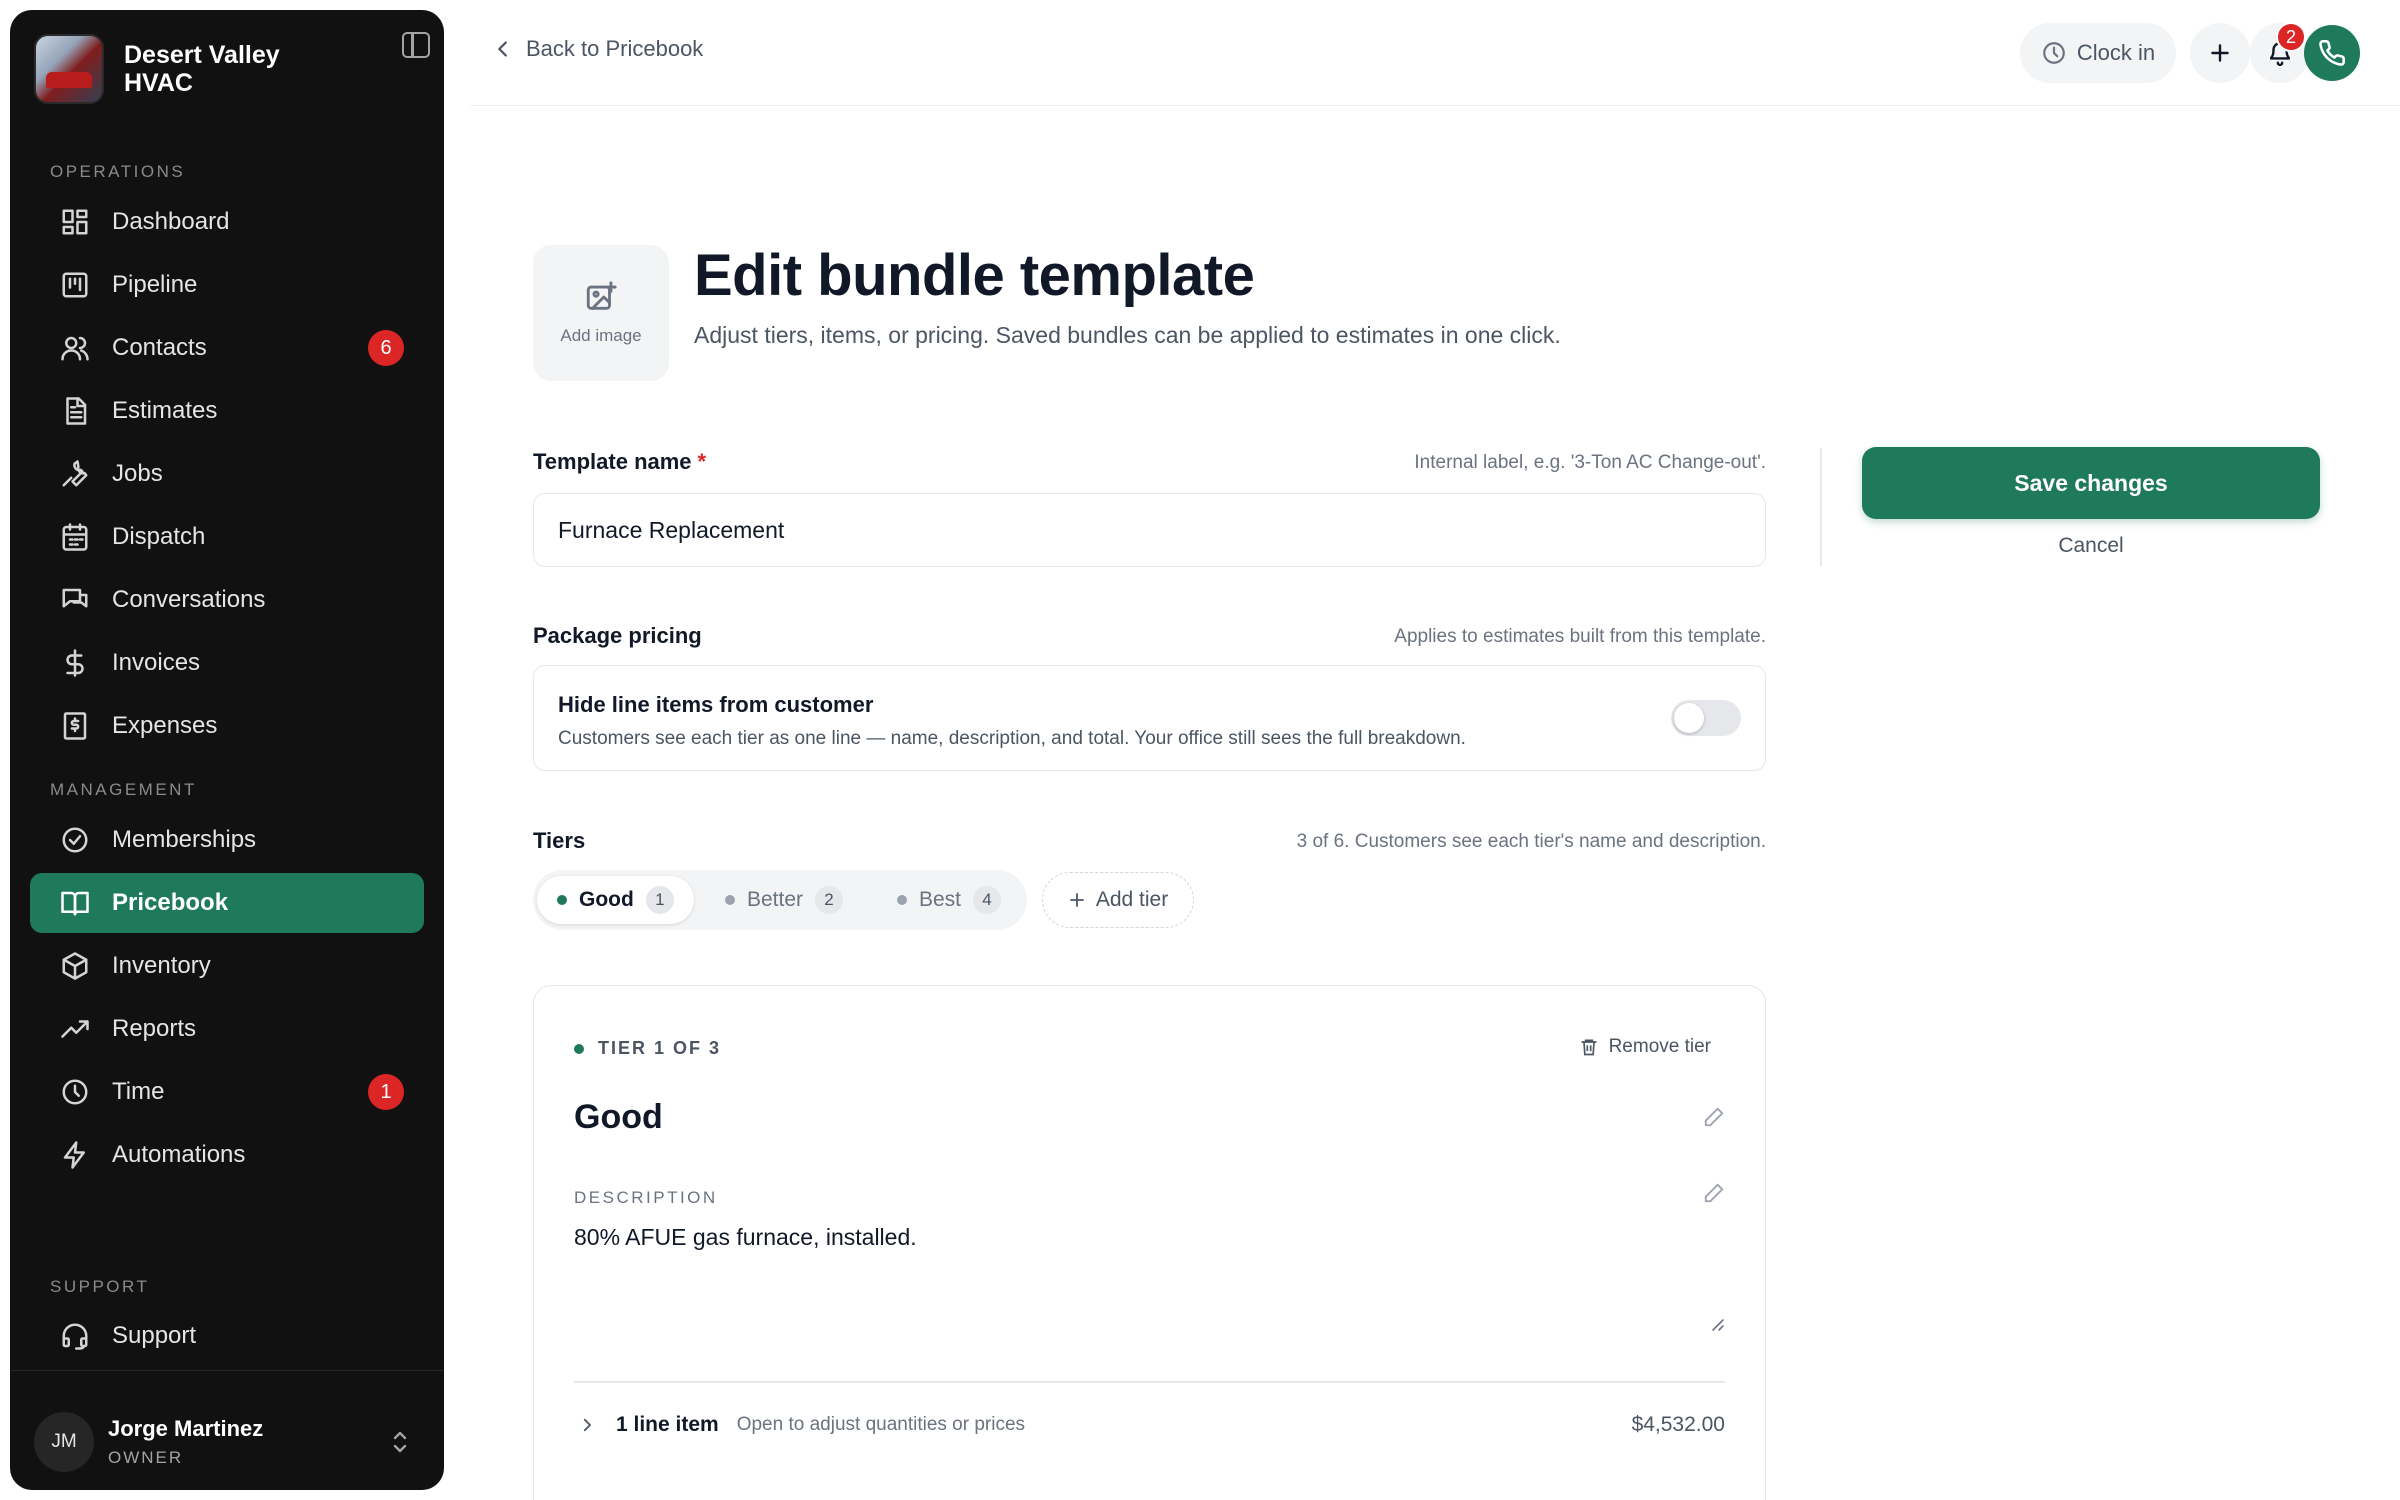 This screenshot has height=1500, width=2400. Describe the element at coordinates (227, 726) in the screenshot. I see `sidebar-item-expenses: Expenses` at that location.